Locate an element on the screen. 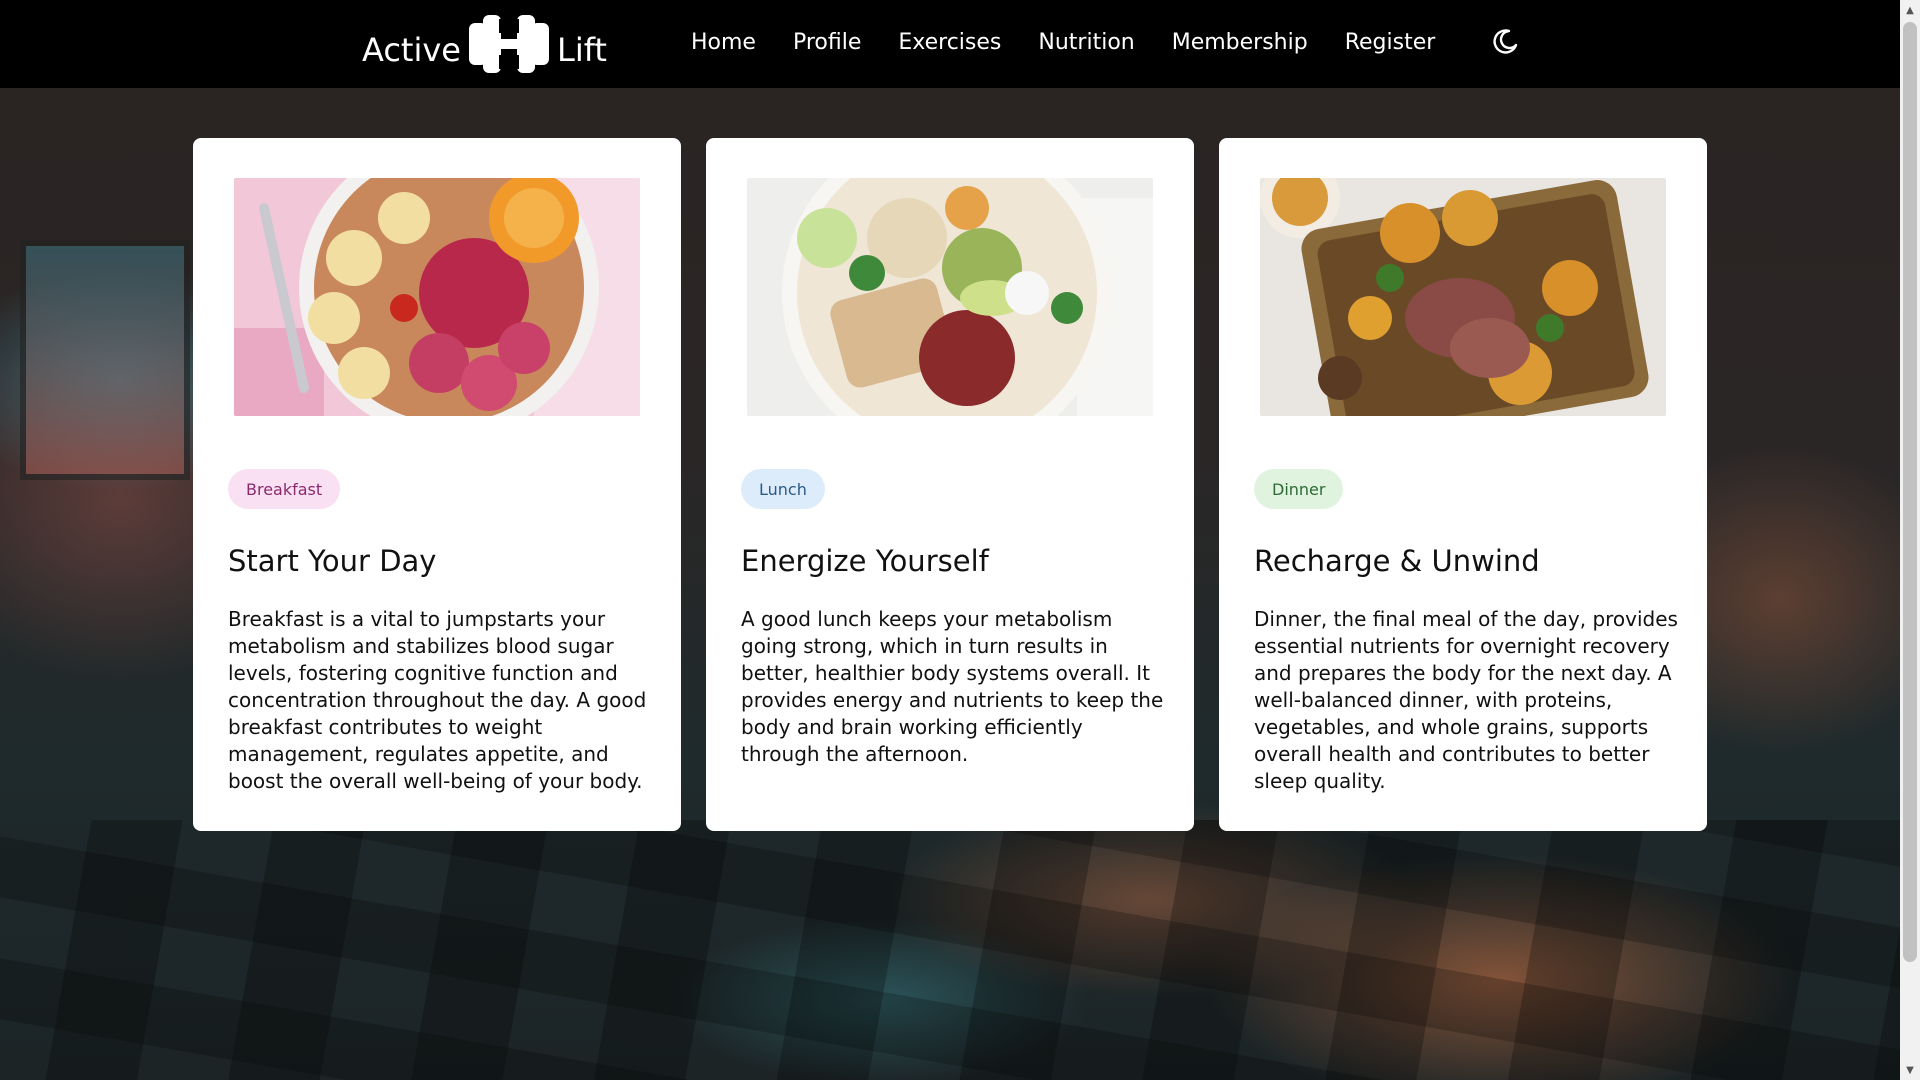 The width and height of the screenshot is (1920, 1080). card-title: Energize Yourself is located at coordinates (865, 561).